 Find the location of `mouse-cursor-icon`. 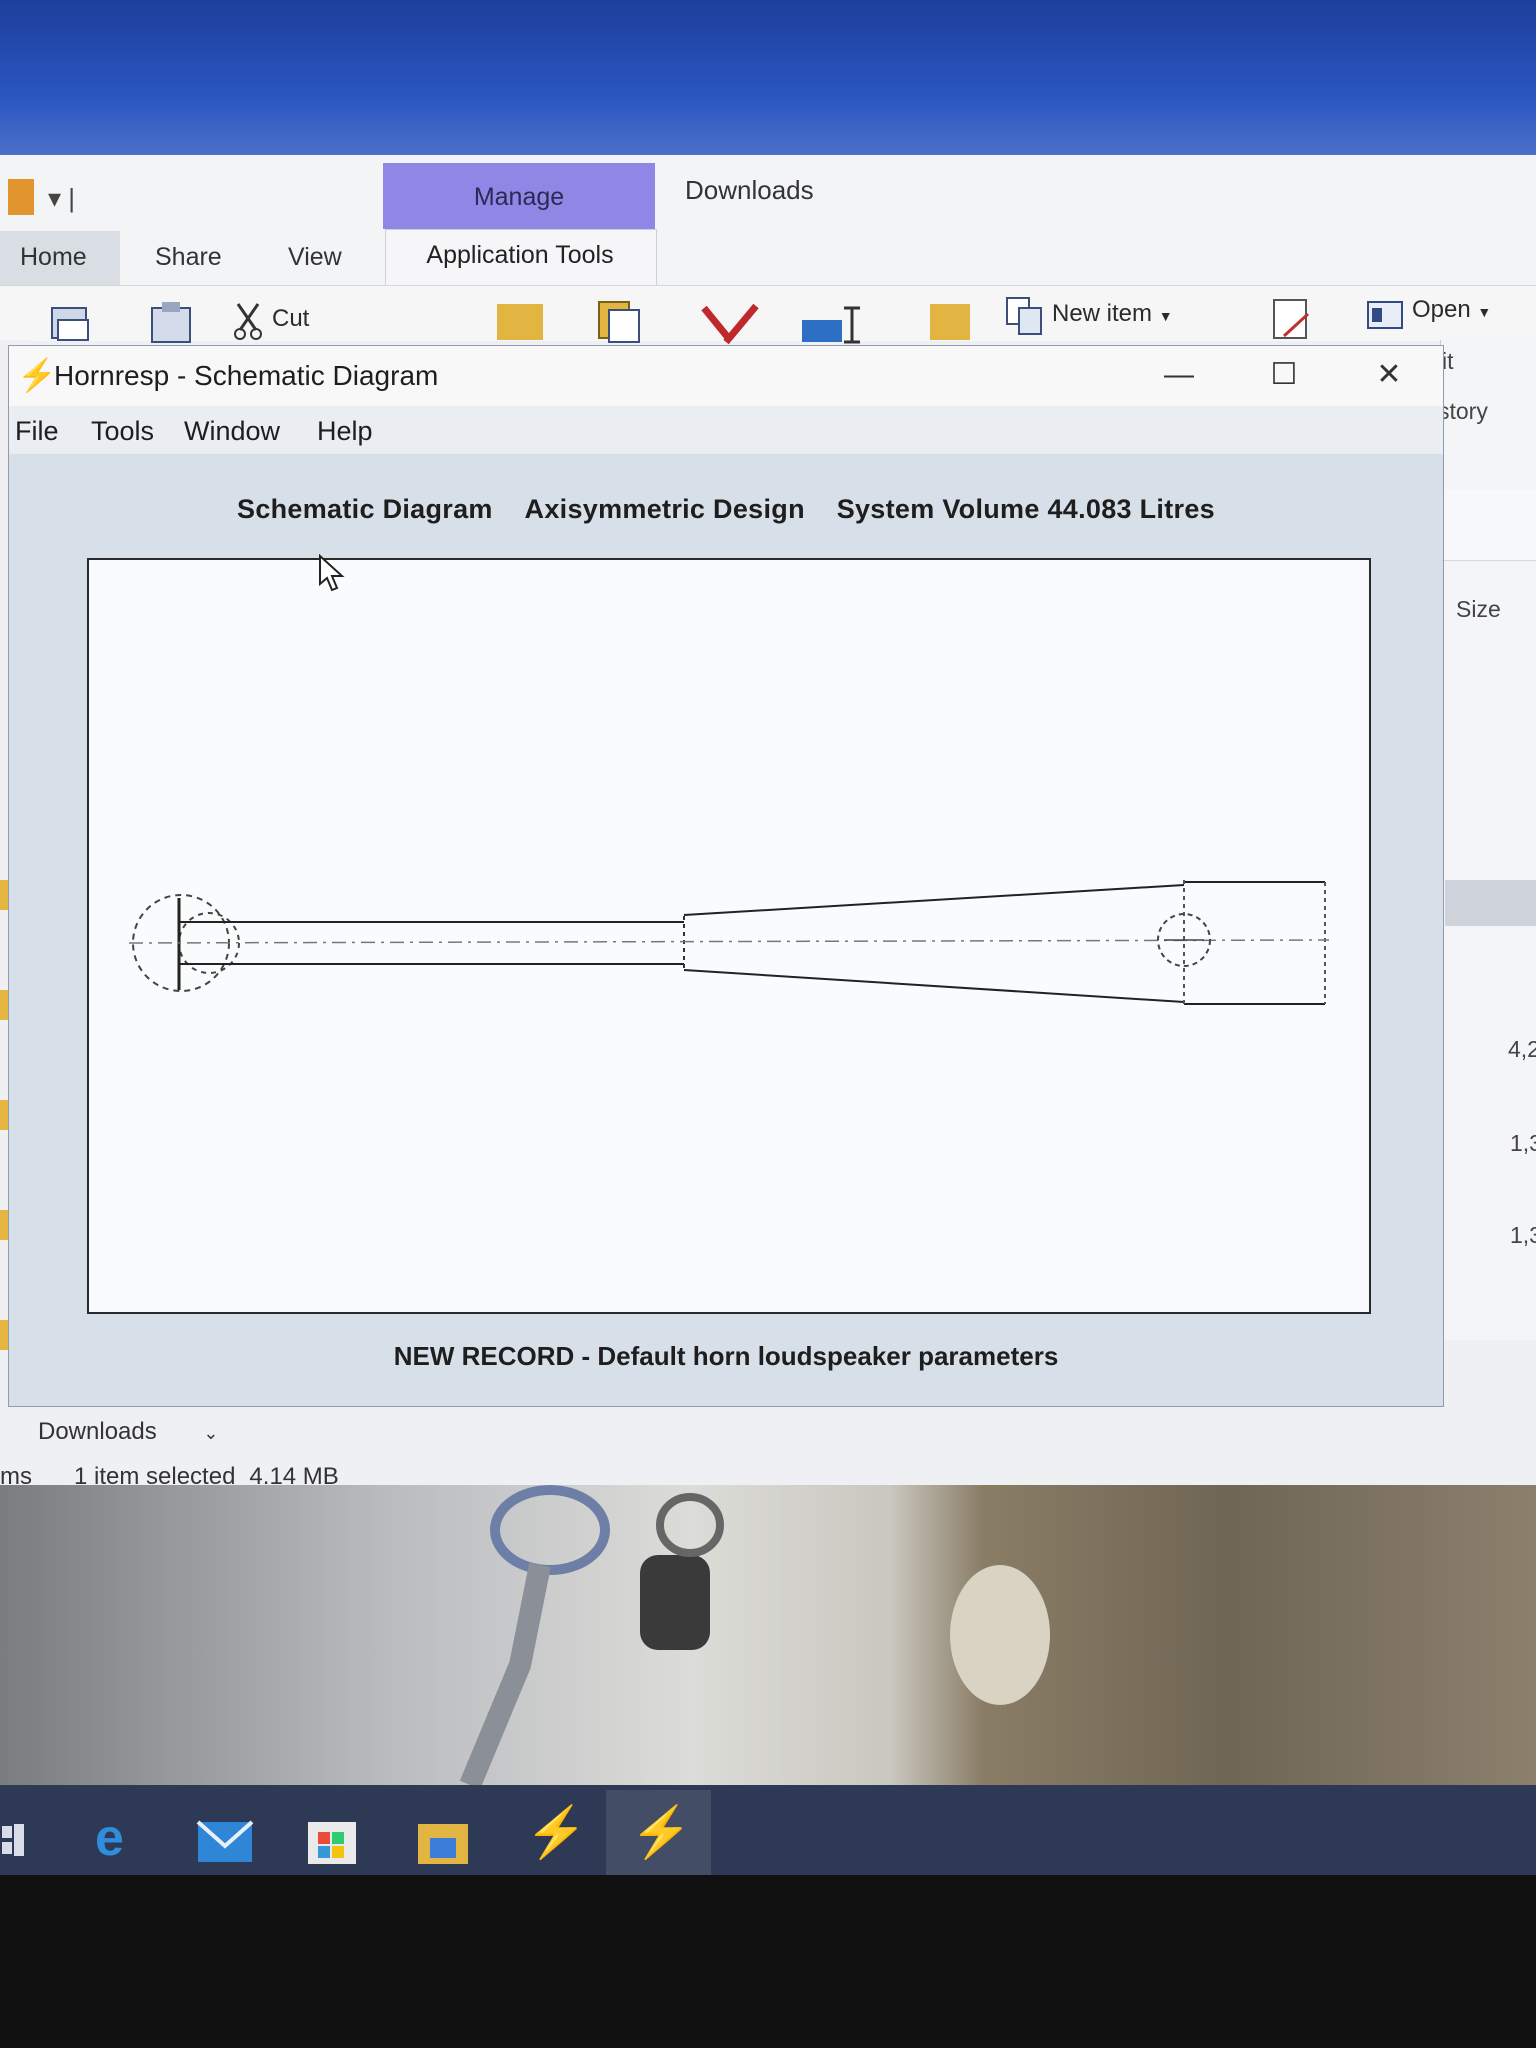

mouse-cursor-icon is located at coordinates (332, 573).